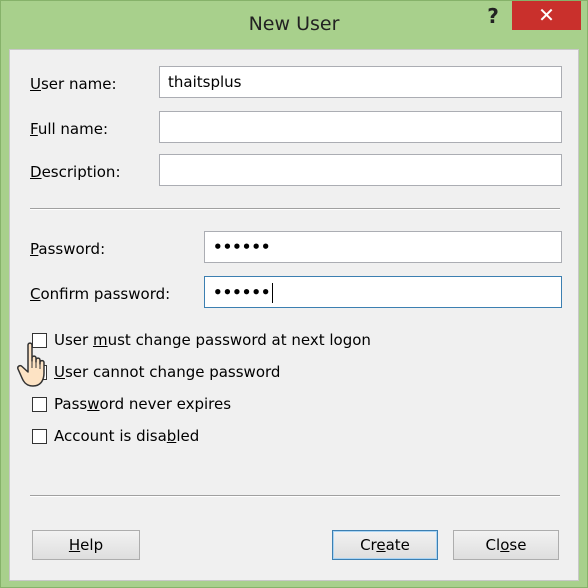 The height and width of the screenshot is (588, 588). I want to click on opt1-post: ser cannot change password, so click(172, 372).